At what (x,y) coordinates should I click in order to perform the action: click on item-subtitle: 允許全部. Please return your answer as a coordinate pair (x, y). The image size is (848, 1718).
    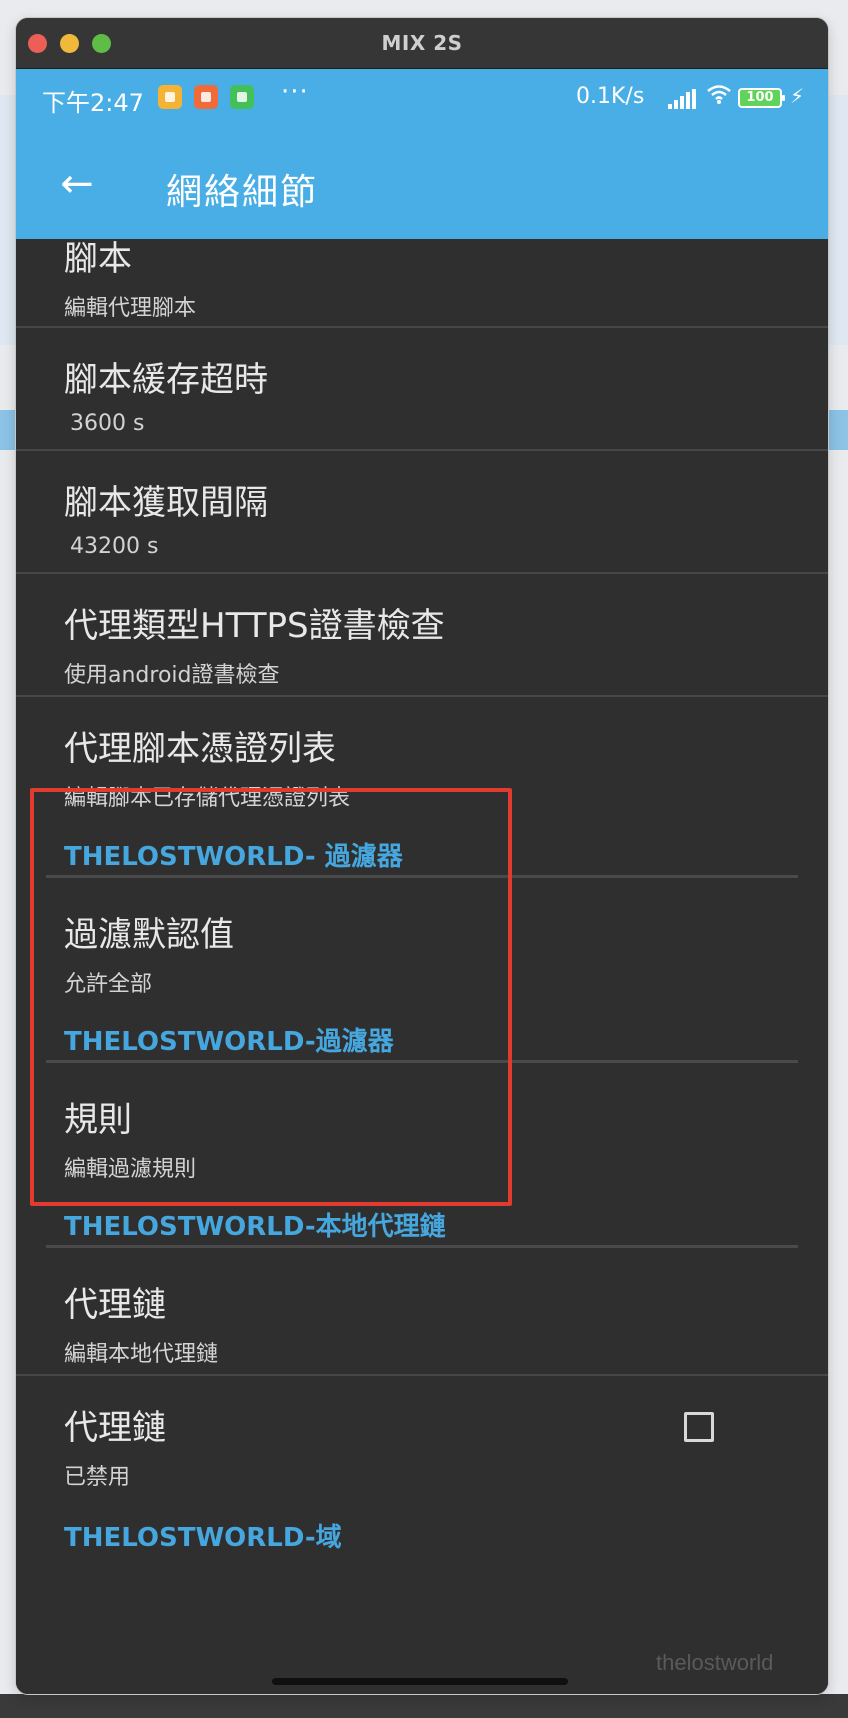
    Looking at the image, I should click on (108, 984).